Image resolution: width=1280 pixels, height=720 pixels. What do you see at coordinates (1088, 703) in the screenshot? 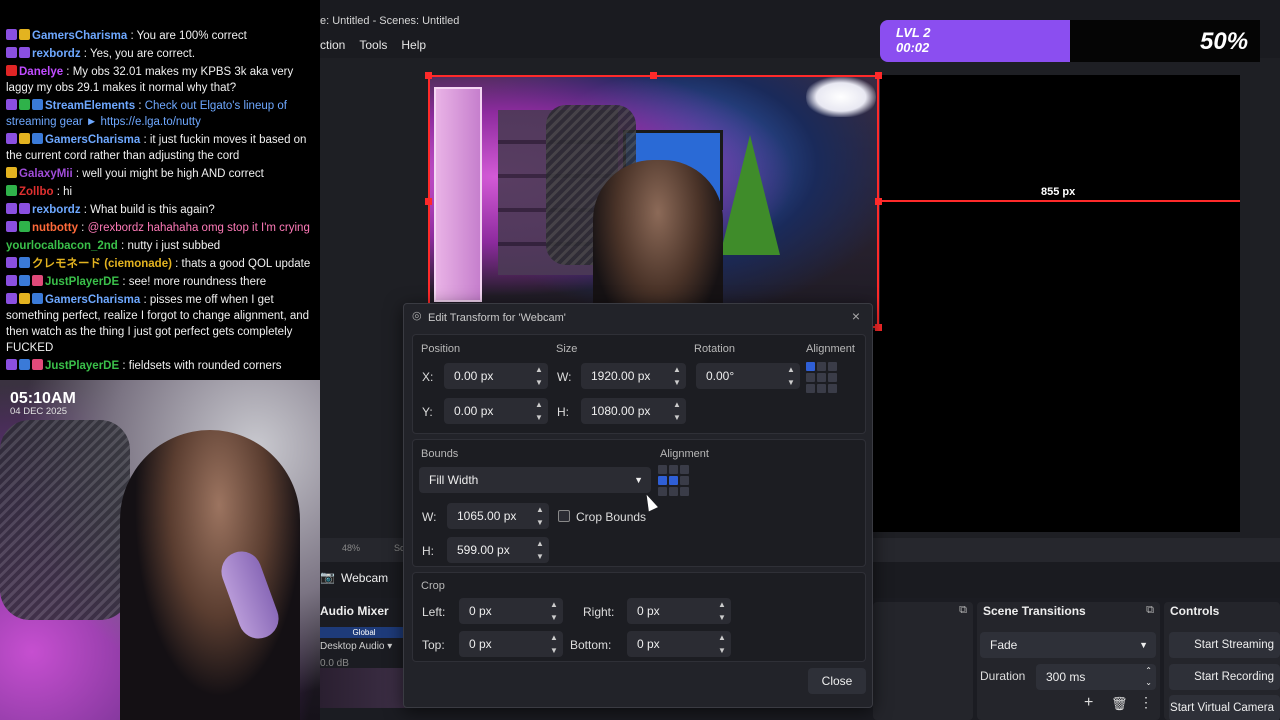
I see `add-transition-icon: +` at bounding box center [1088, 703].